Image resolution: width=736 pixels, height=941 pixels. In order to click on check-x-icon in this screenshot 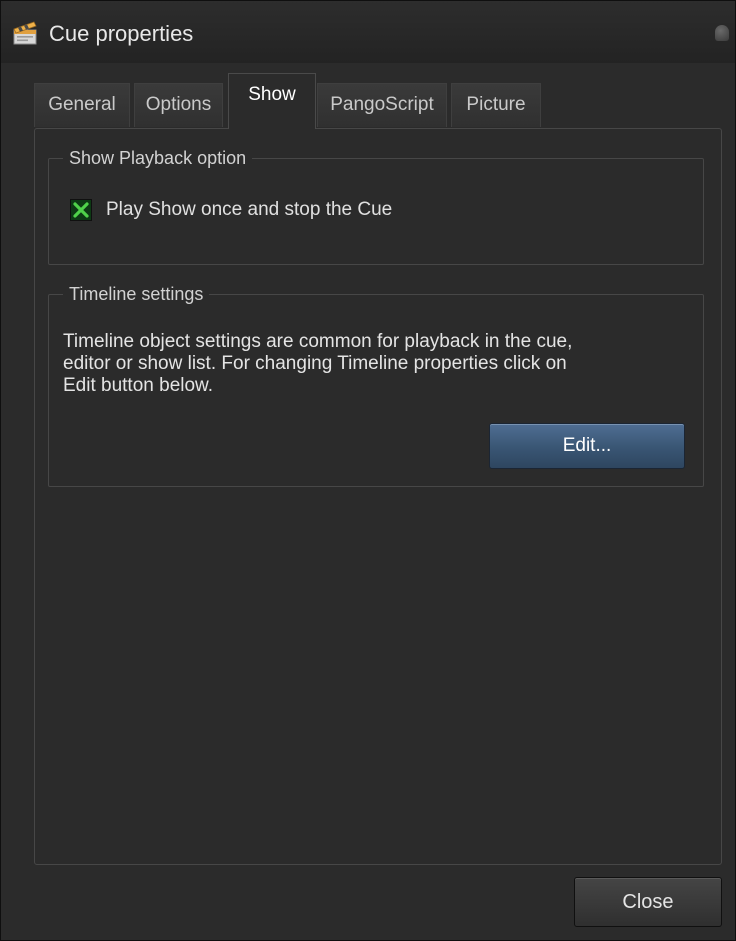, I will do `click(81, 210)`.